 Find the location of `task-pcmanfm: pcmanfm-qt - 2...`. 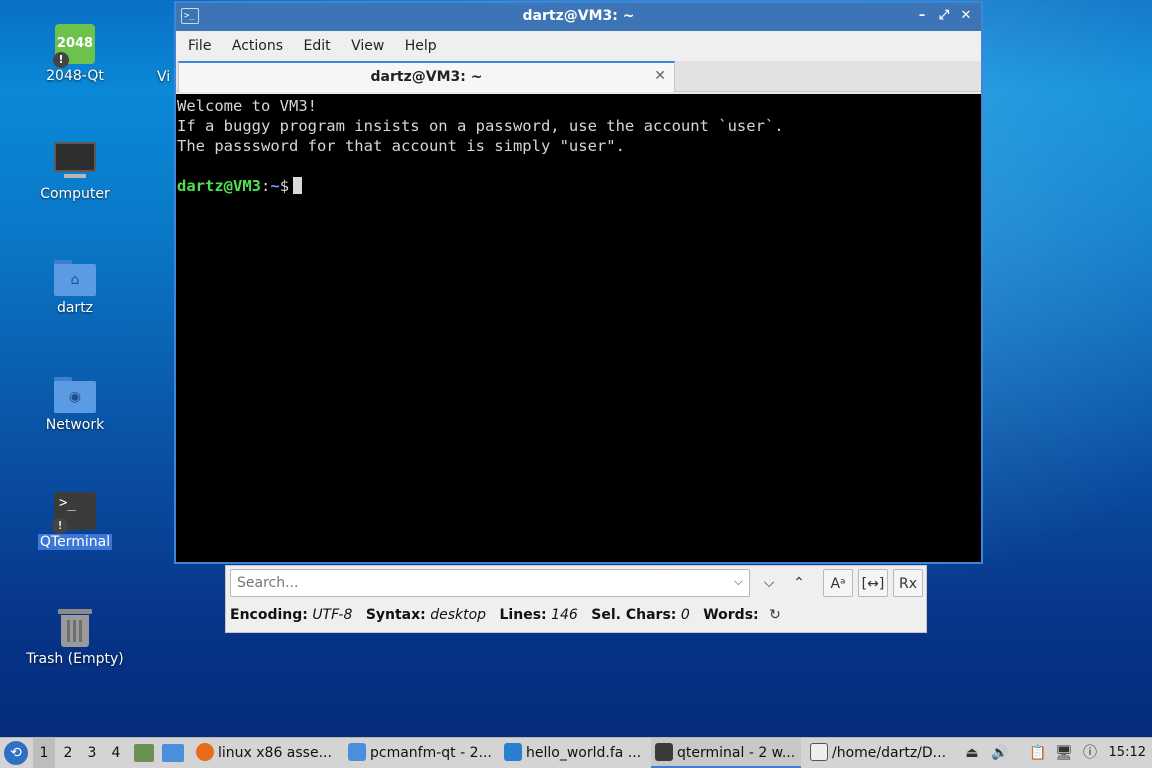

task-pcmanfm: pcmanfm-qt - 2... is located at coordinates (420, 753).